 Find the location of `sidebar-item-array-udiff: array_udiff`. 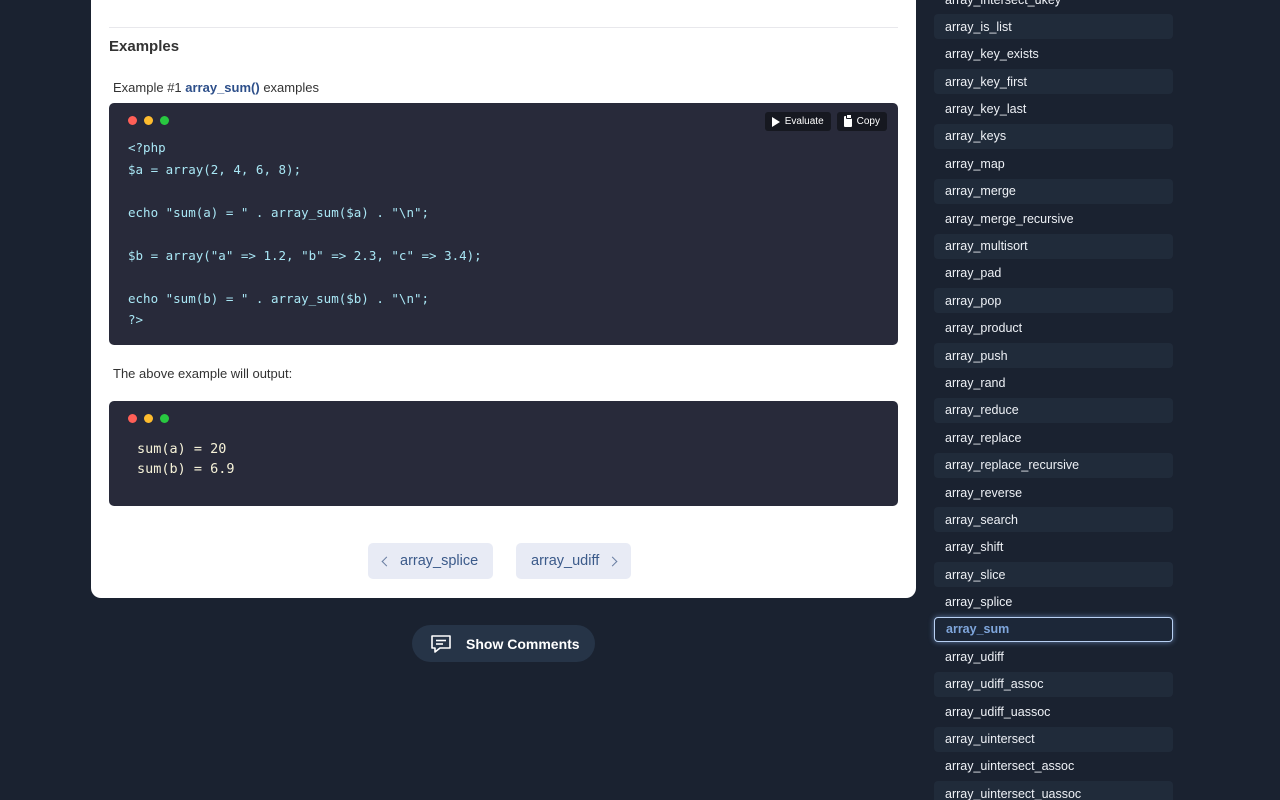

sidebar-item-array-udiff: array_udiff is located at coordinates (1053, 656).